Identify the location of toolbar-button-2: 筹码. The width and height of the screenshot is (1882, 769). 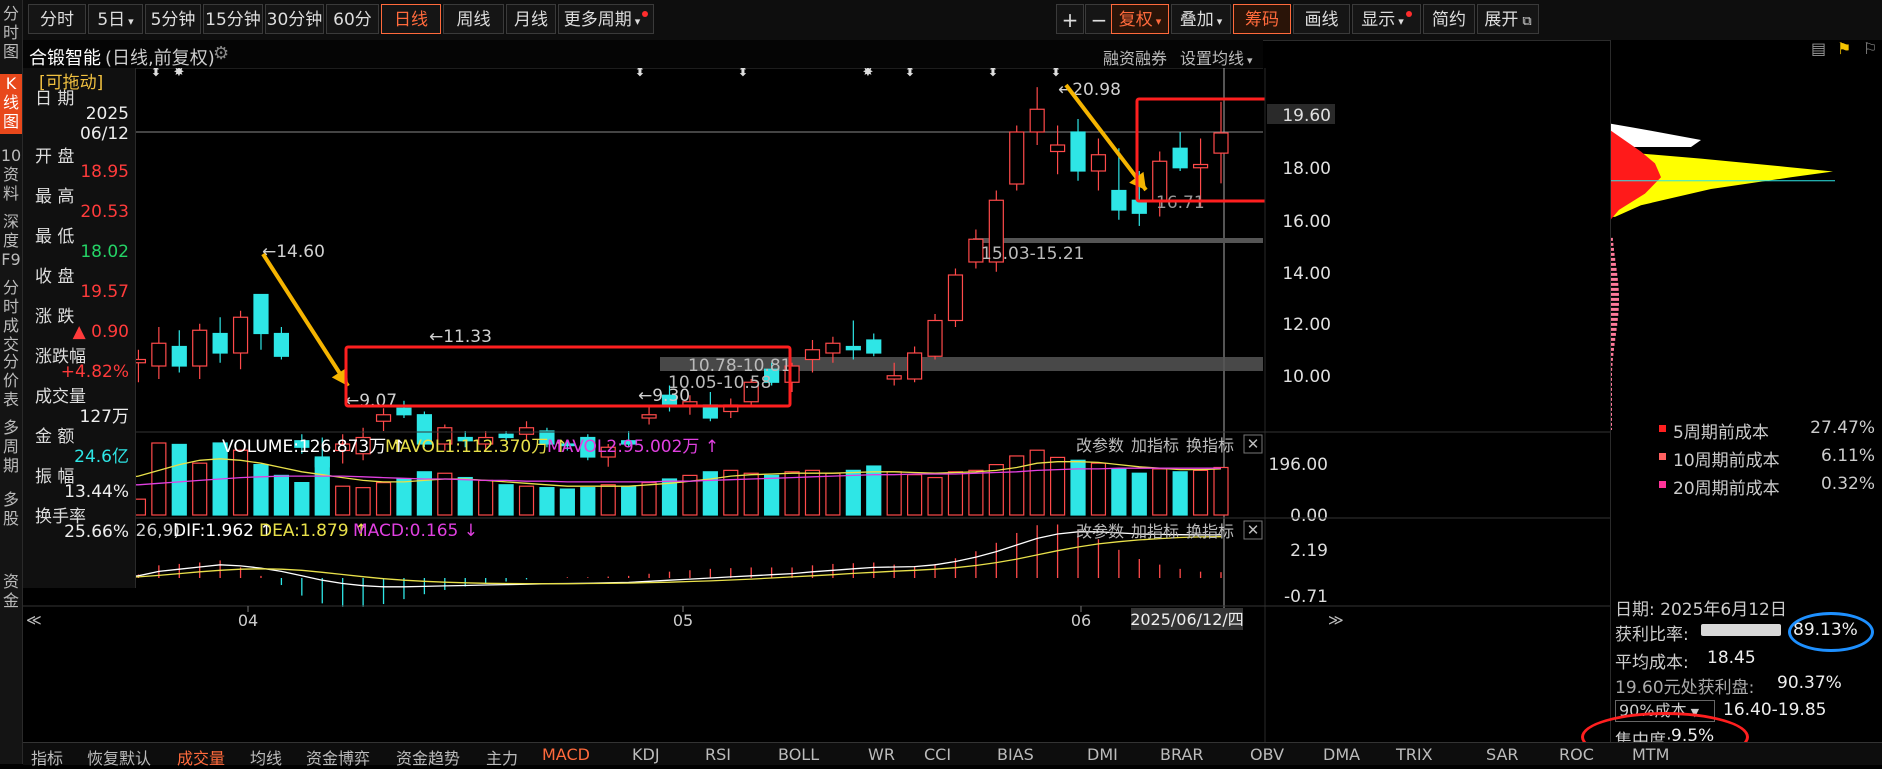
(1262, 19).